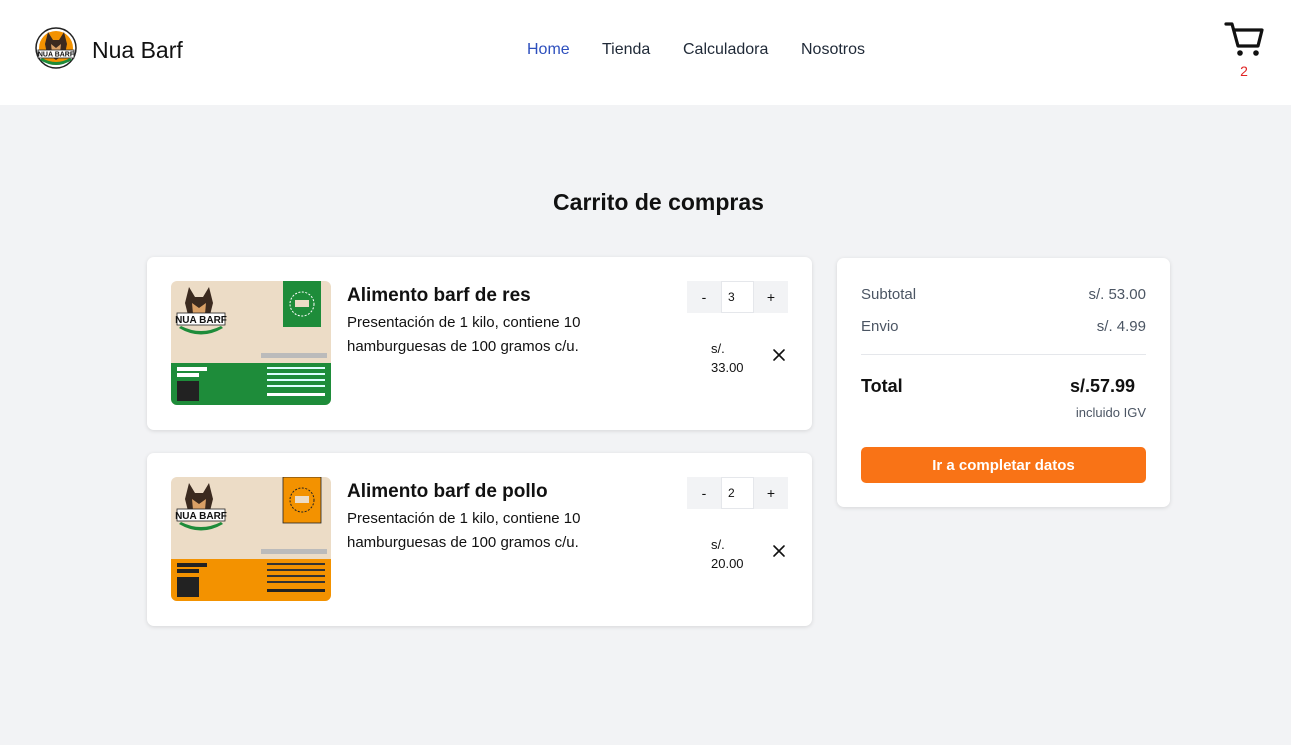 The height and width of the screenshot is (745, 1291). I want to click on quantity-stepper: - 2 +, so click(737, 493).